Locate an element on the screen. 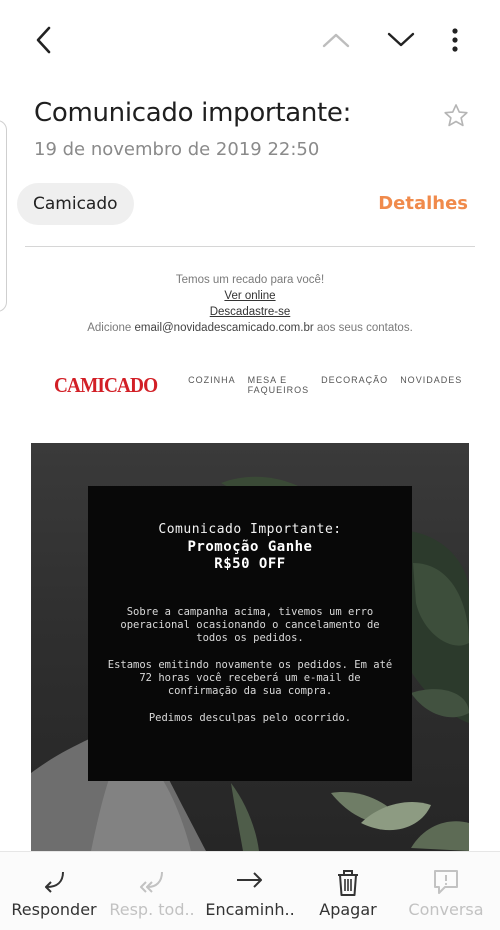  reply-icon is located at coordinates (54, 882).